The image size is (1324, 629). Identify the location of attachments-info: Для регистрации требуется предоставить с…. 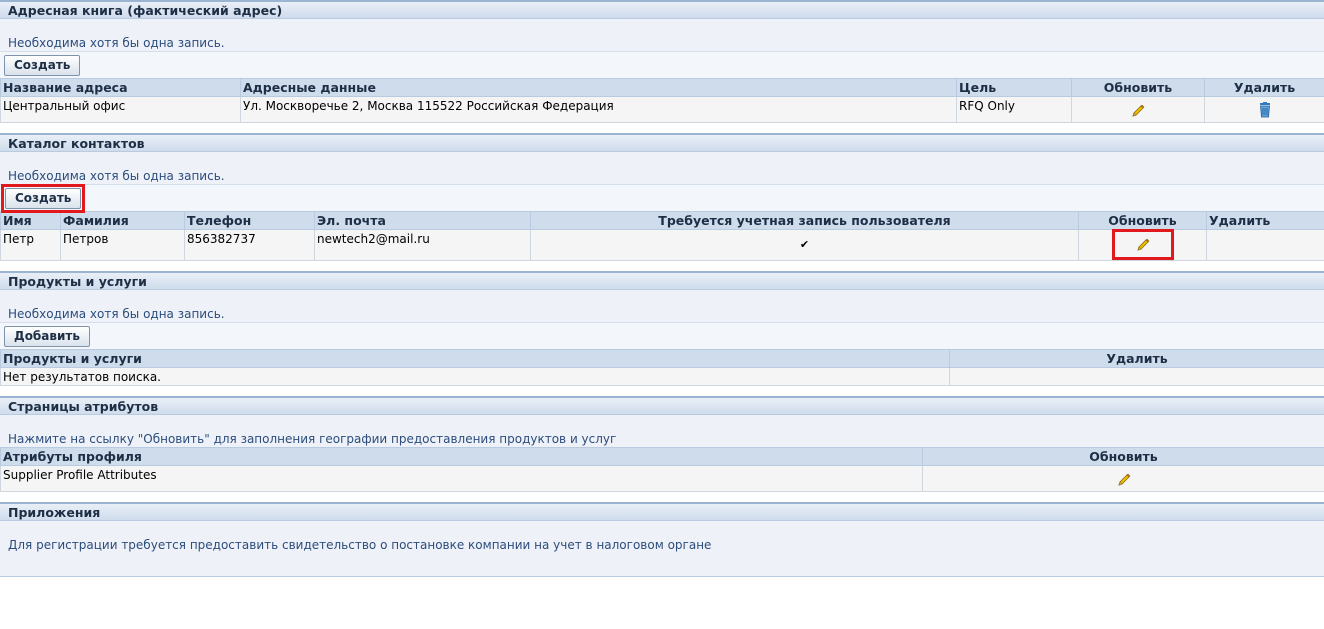
(360, 545).